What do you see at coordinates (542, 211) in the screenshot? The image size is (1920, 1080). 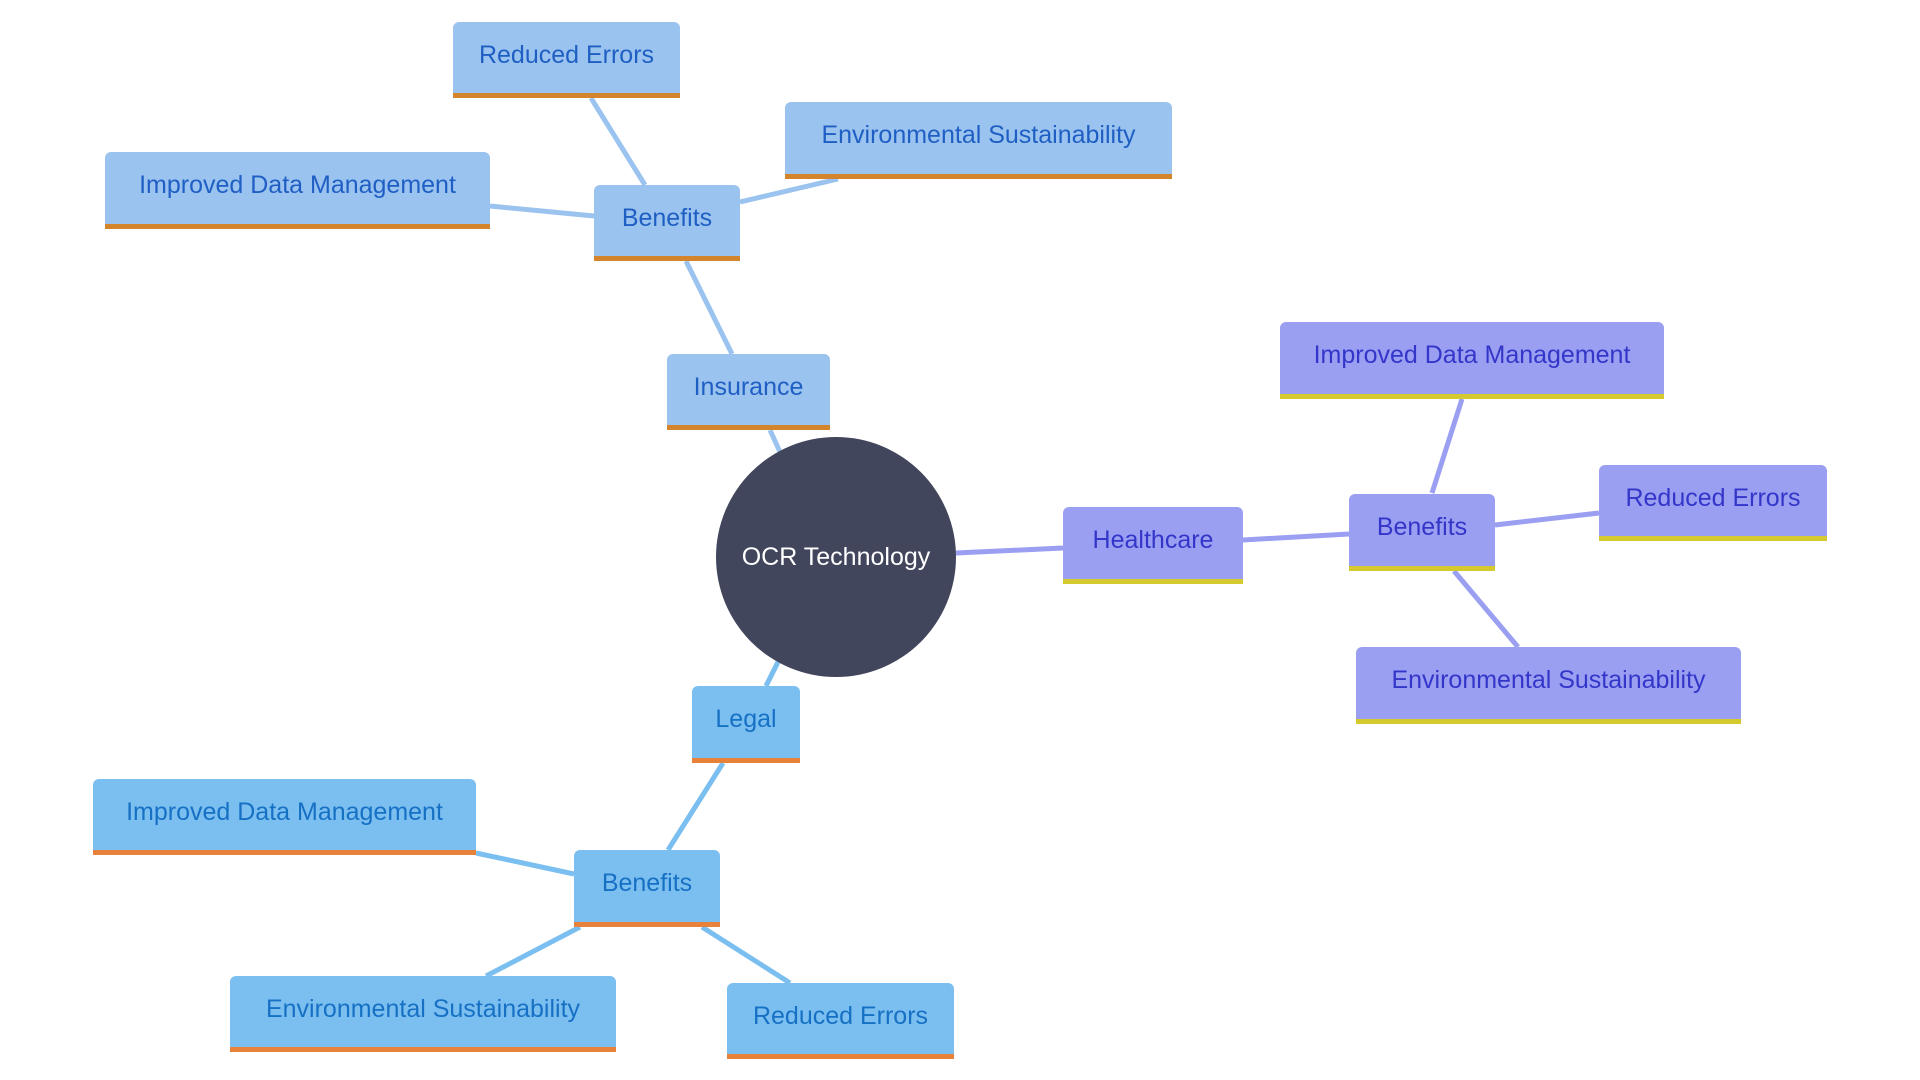 I see `edge-benefits-improved-data` at bounding box center [542, 211].